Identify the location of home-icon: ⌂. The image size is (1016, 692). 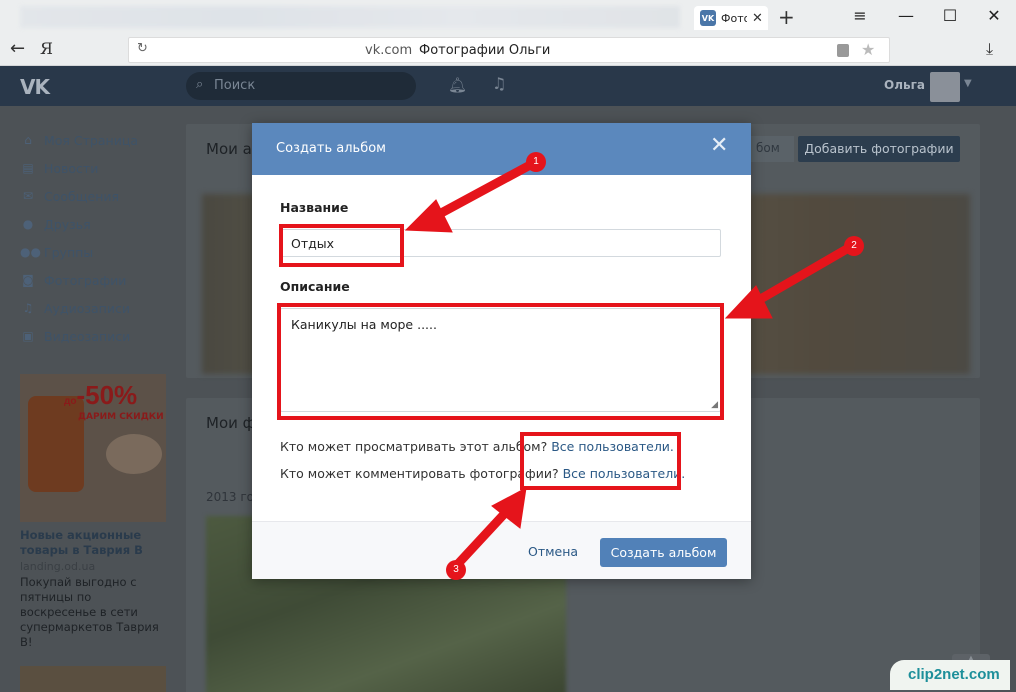
(28, 140).